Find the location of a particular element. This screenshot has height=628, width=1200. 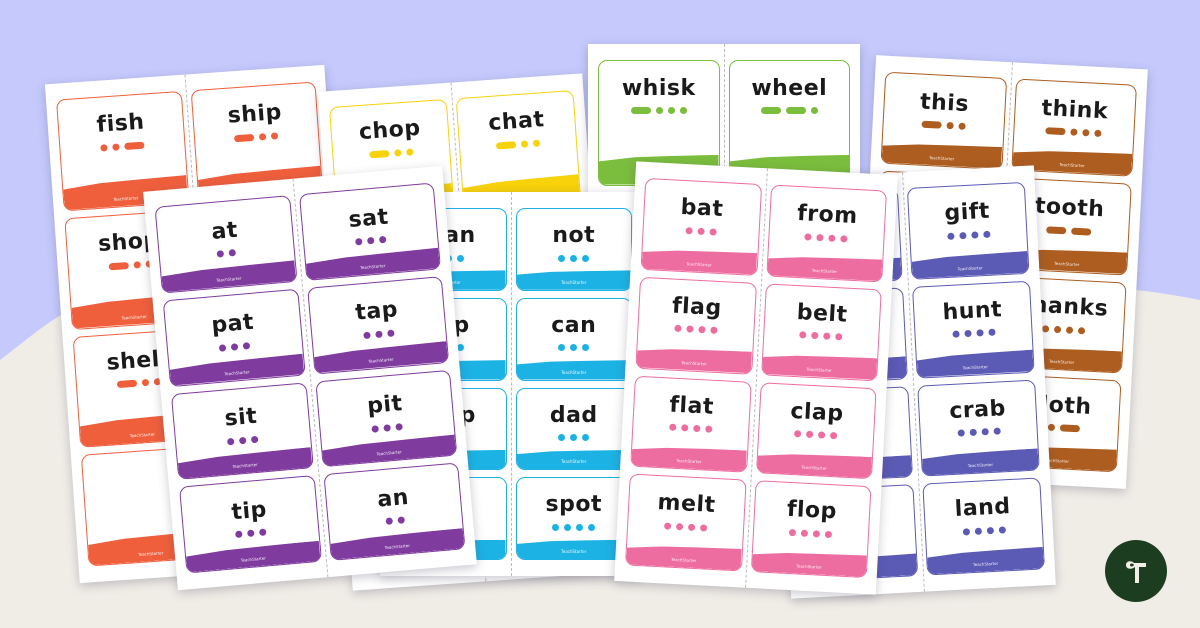

flashcard: at TeachStarter is located at coordinates (226, 244).